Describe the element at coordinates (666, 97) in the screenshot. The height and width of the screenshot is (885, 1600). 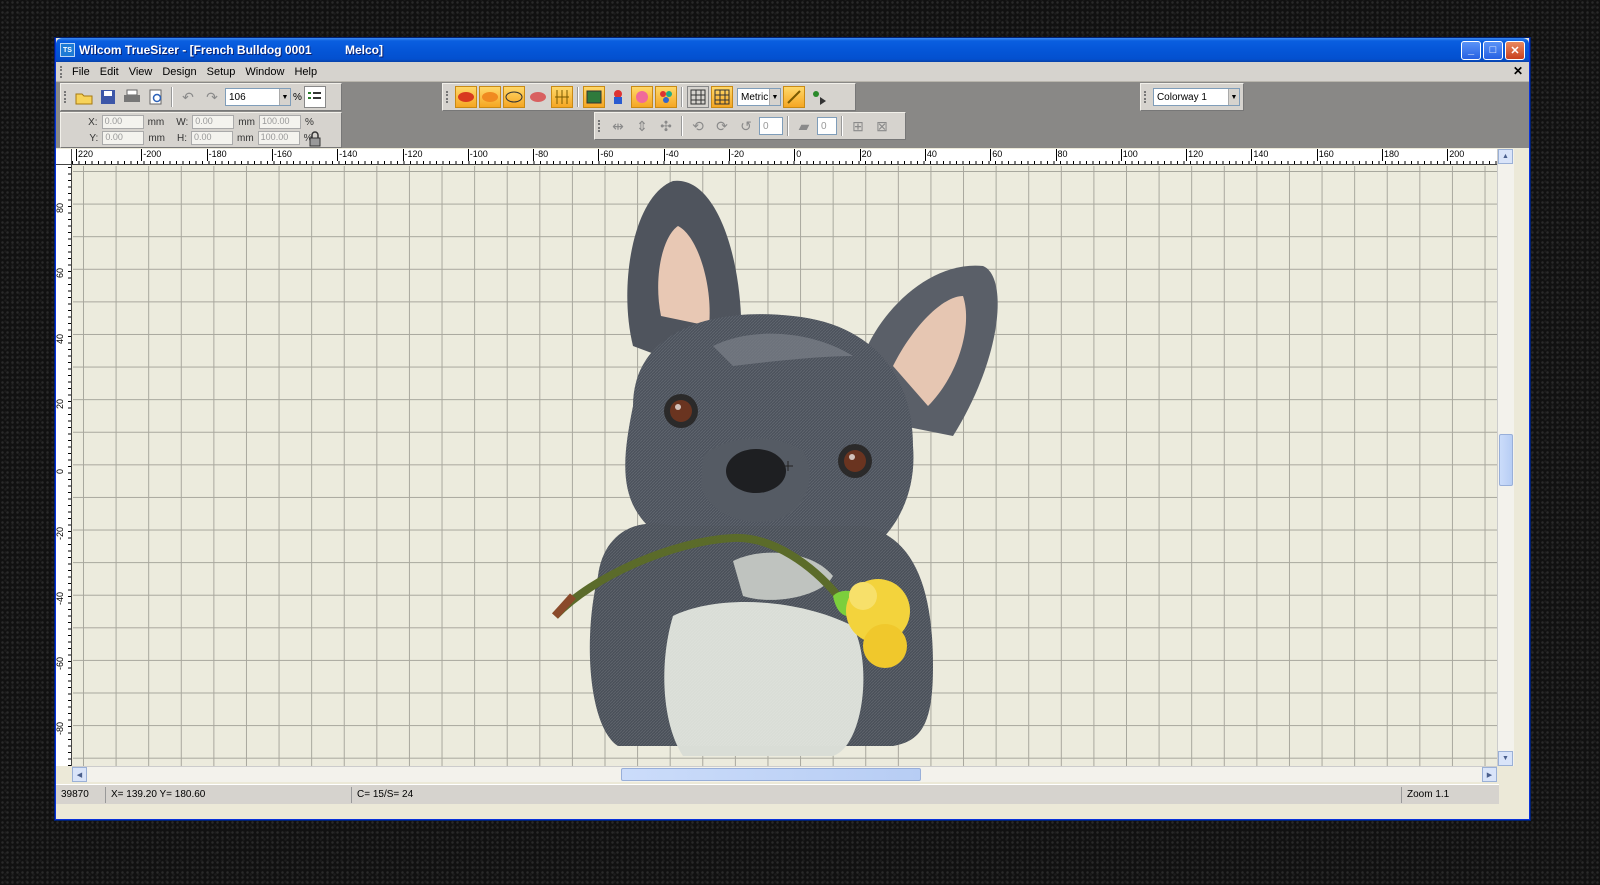
I see `color-palette-icon` at that location.